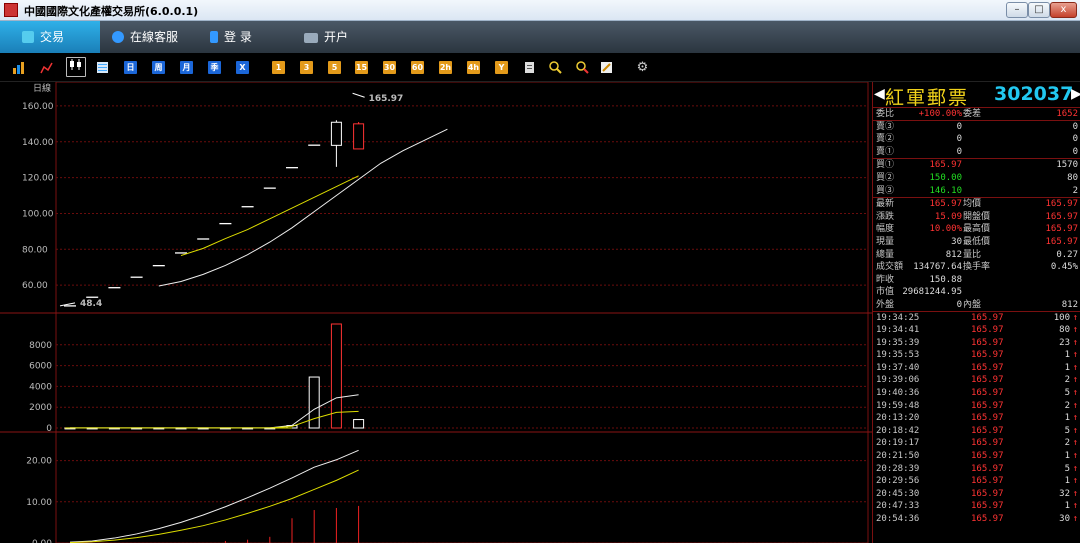  What do you see at coordinates (945, 177) in the screenshot?
I see `buy-price: 150.00` at bounding box center [945, 177].